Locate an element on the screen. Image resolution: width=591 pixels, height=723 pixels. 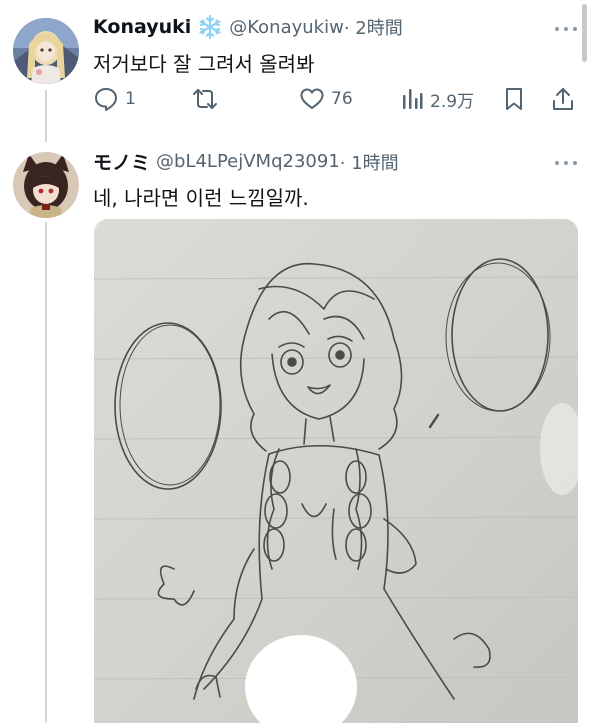
bookmark-button is located at coordinates (514, 99).